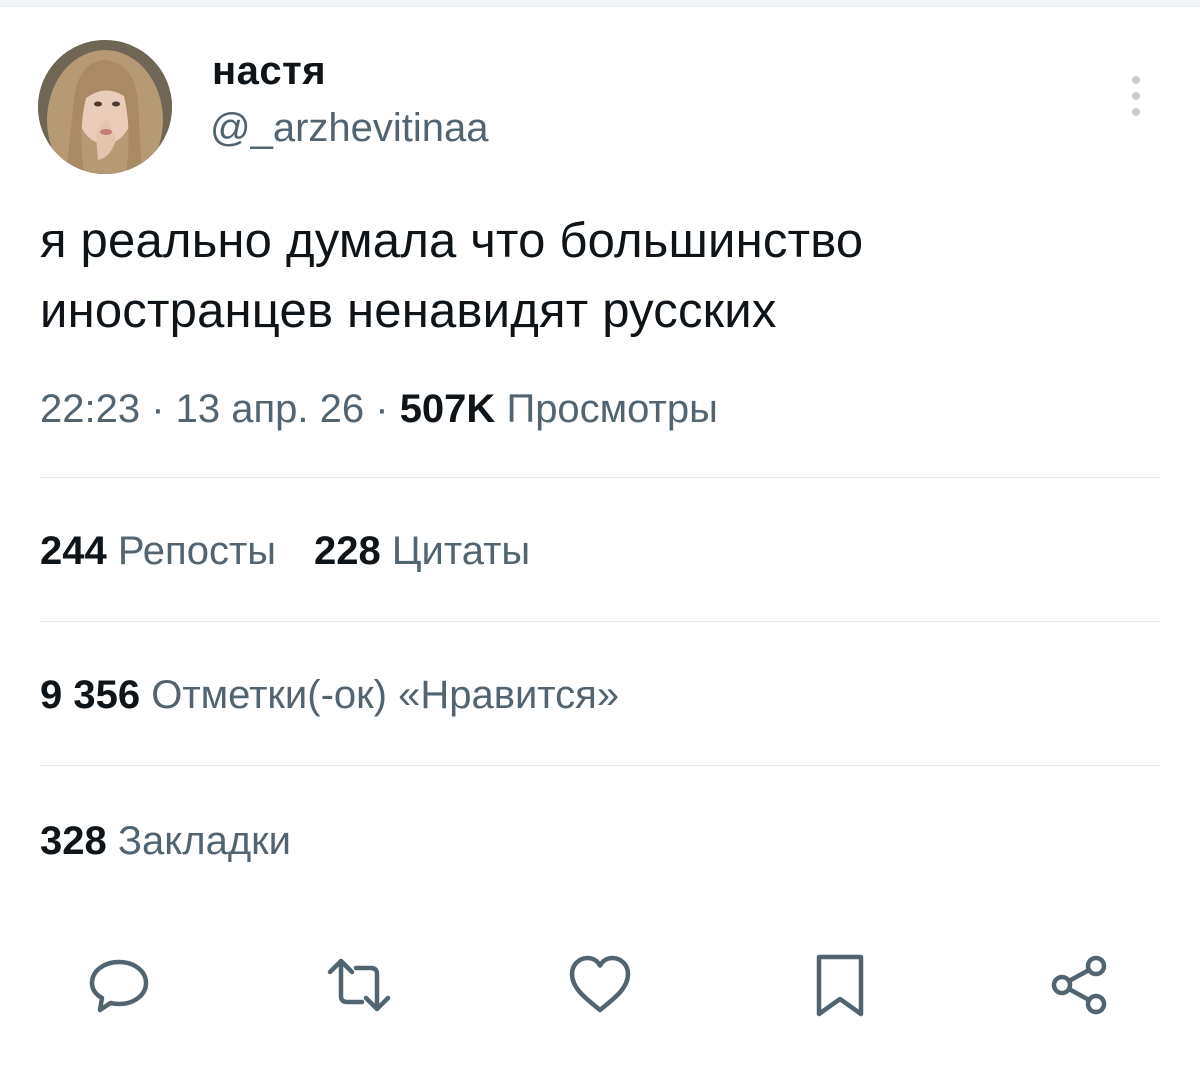 The width and height of the screenshot is (1200, 1085). I want to click on tweet-date: 13 апр. 26, so click(270, 409).